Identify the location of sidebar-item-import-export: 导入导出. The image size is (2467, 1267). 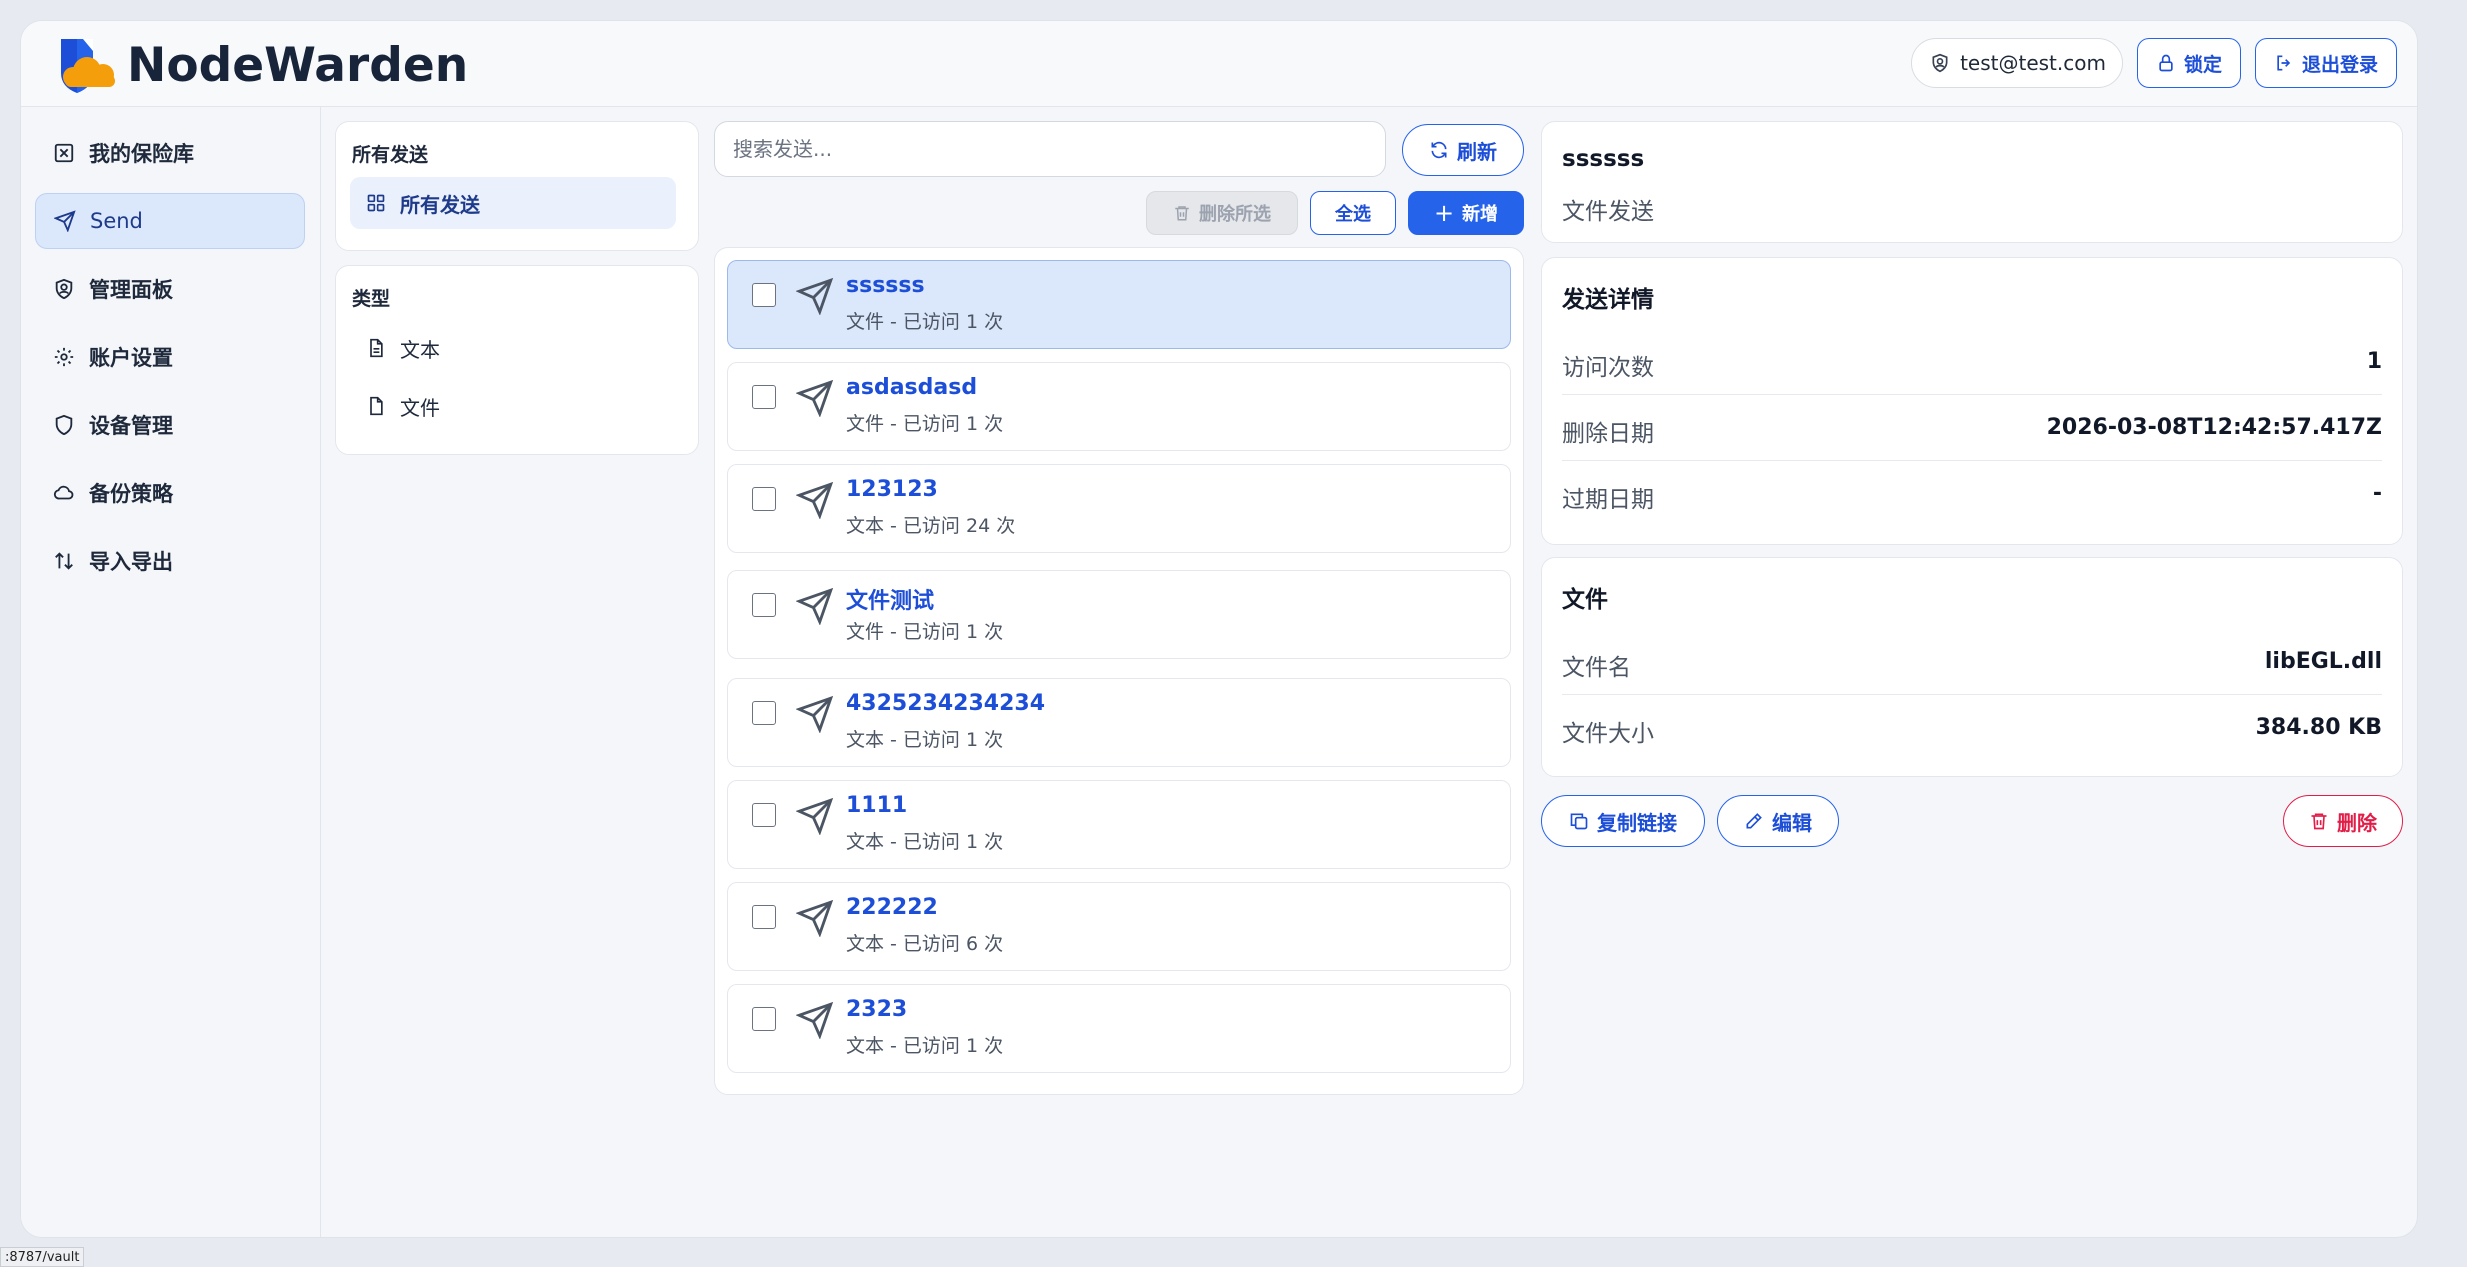
(170, 561).